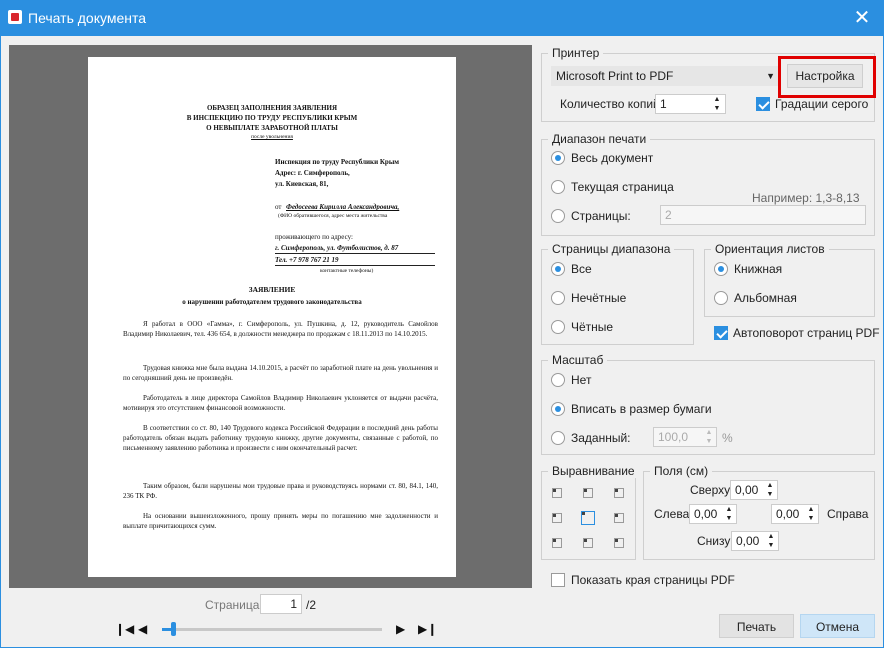  I want to click on scale-none-radio, so click(558, 380).